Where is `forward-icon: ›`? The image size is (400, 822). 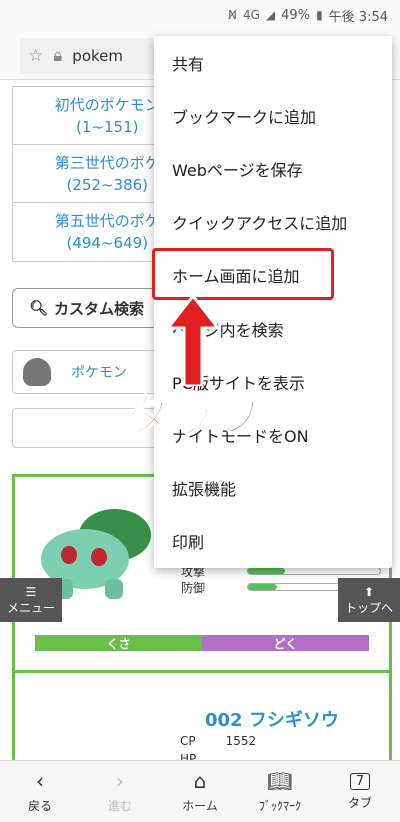 forward-icon: › is located at coordinates (120, 781).